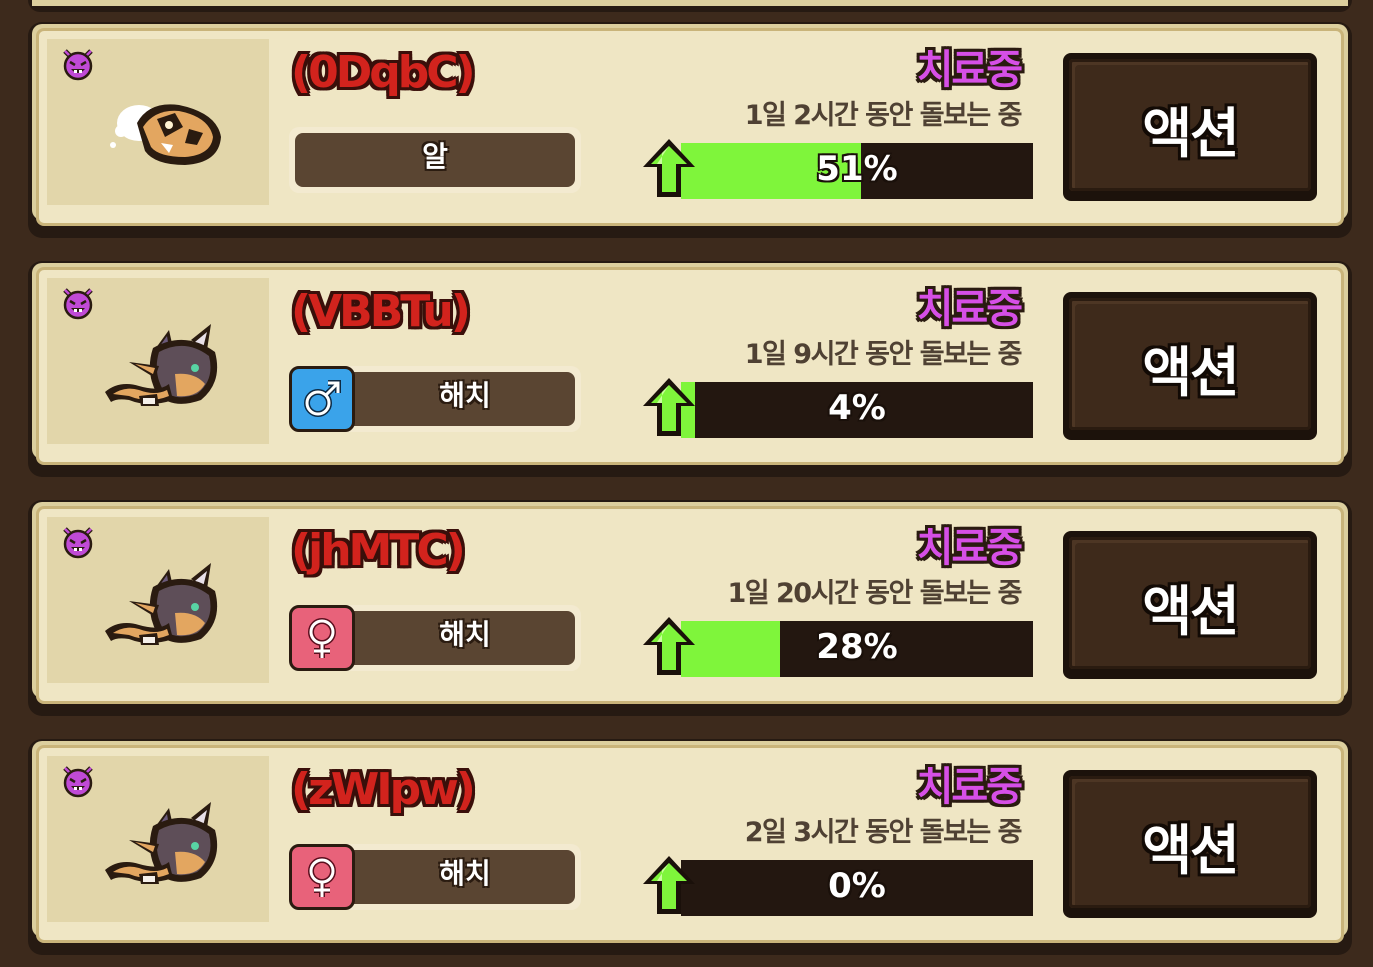  What do you see at coordinates (874, 593) in the screenshot?
I see `care-time: 1일 20시간 동안 돌보는 중` at bounding box center [874, 593].